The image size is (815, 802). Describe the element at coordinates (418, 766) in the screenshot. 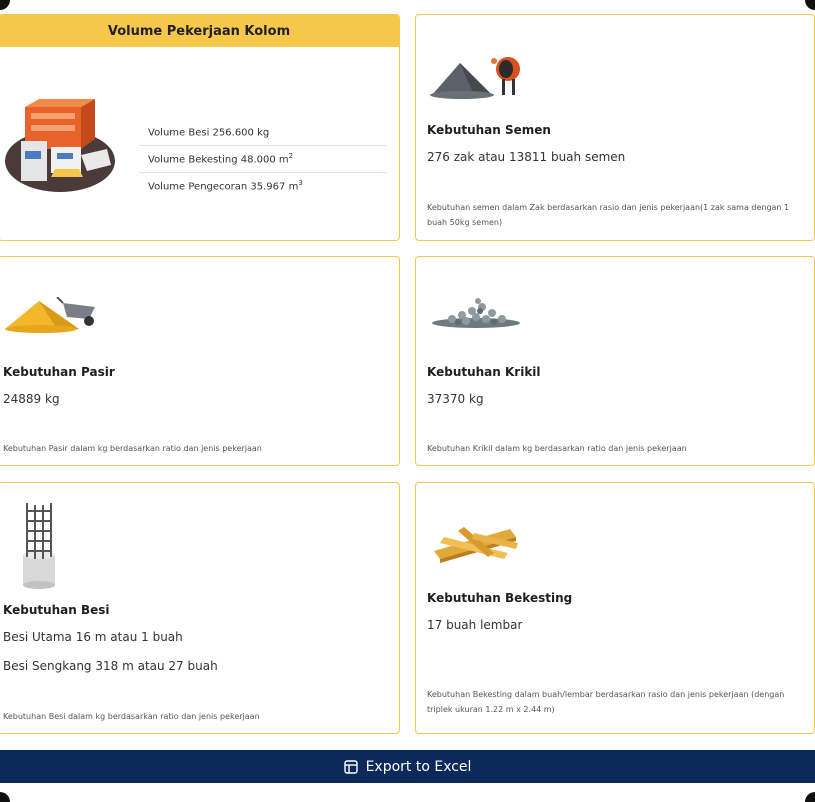

I see `export-label: Export to Excel` at that location.